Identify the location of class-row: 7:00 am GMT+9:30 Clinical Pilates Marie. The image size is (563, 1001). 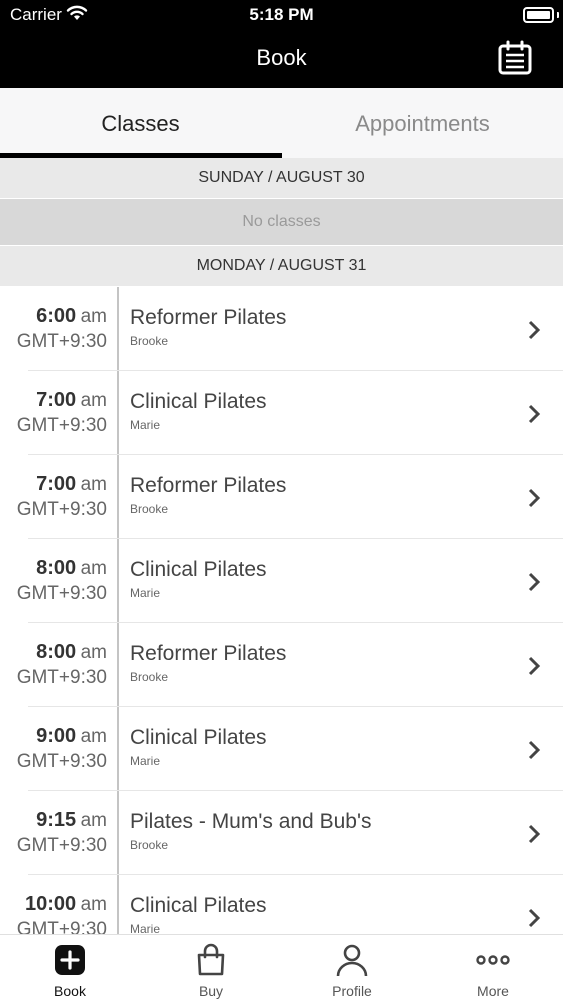
(281, 413).